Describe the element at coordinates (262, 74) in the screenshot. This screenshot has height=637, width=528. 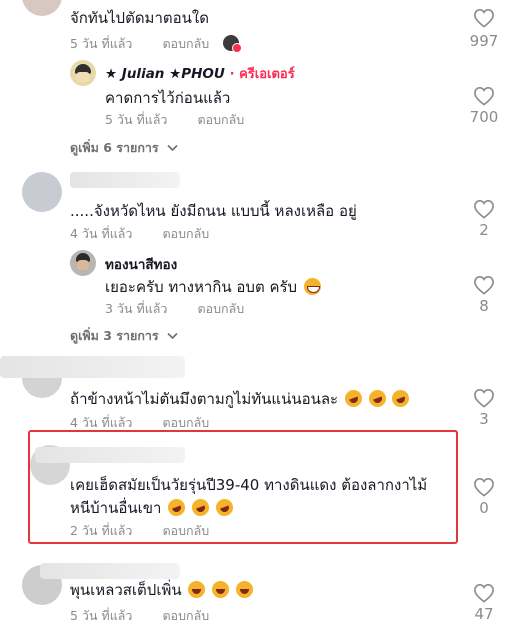
I see `creator-badge: · ครีเอเตอร์` at that location.